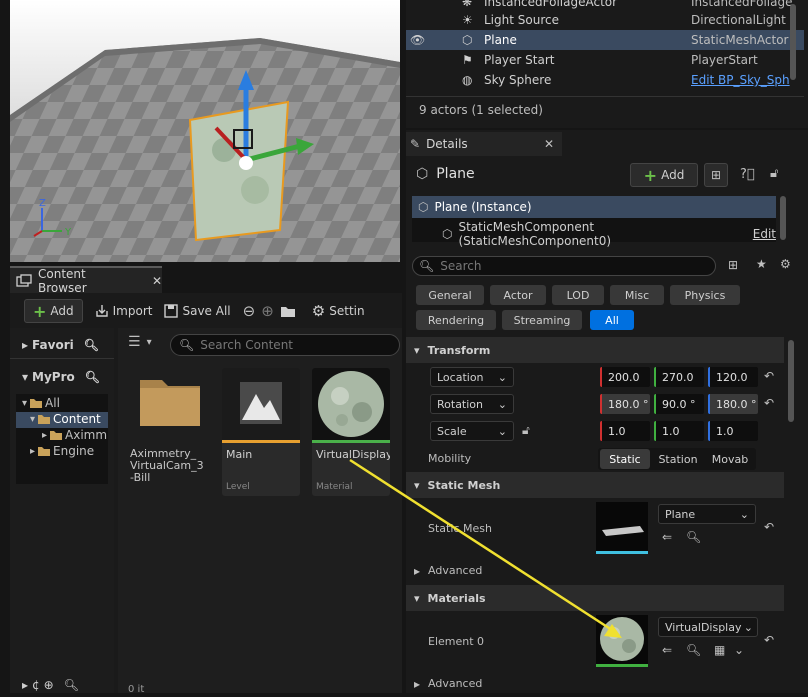 This screenshot has width=808, height=697. I want to click on actor-type: InstancedFoliage, so click(742, 4).